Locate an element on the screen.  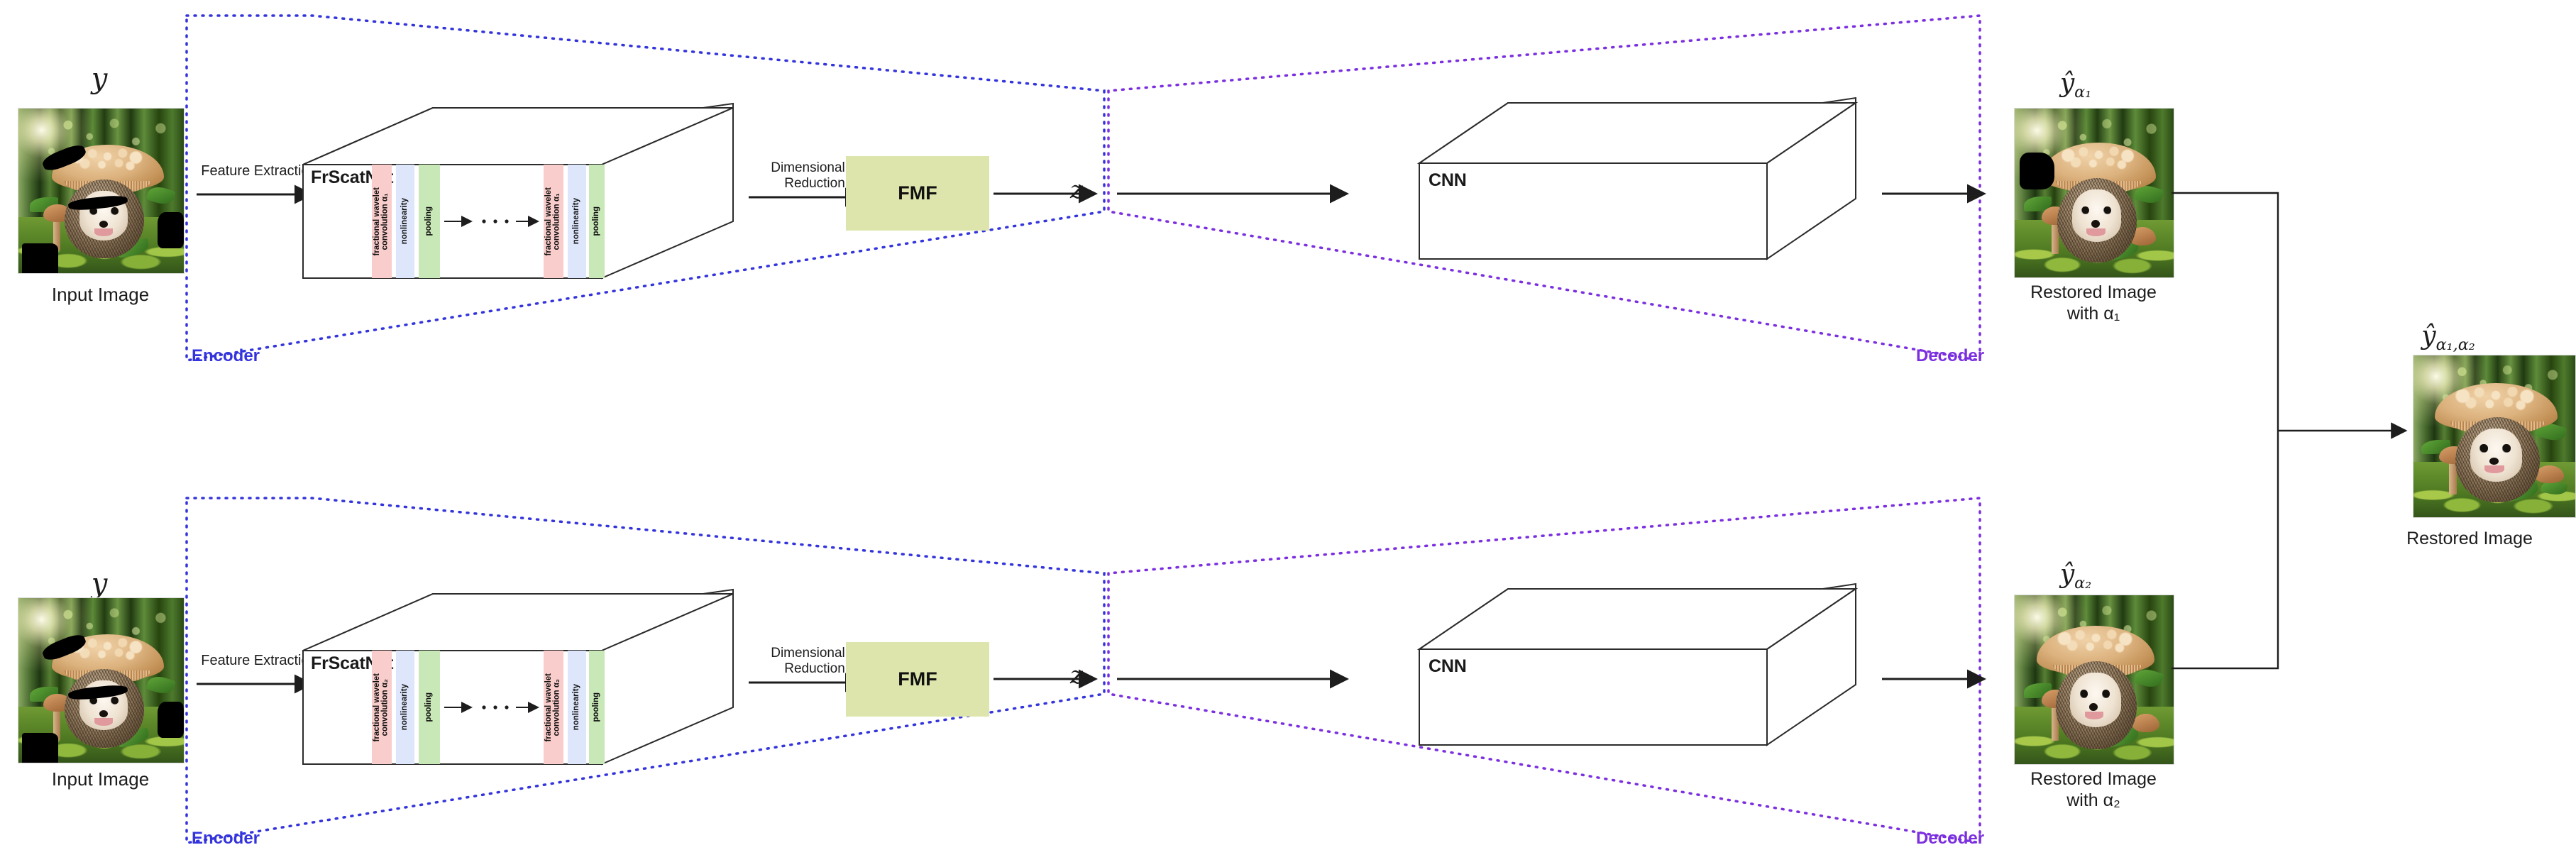
decoder-label-bottom: Decoder is located at coordinates (1950, 839).